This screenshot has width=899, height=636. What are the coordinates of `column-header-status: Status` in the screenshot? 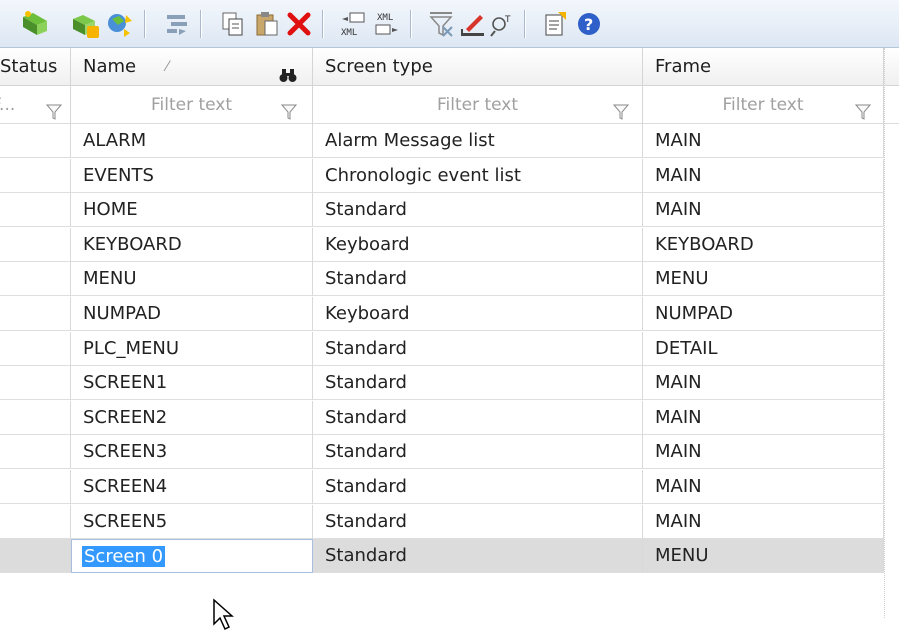 It's located at (35, 67).